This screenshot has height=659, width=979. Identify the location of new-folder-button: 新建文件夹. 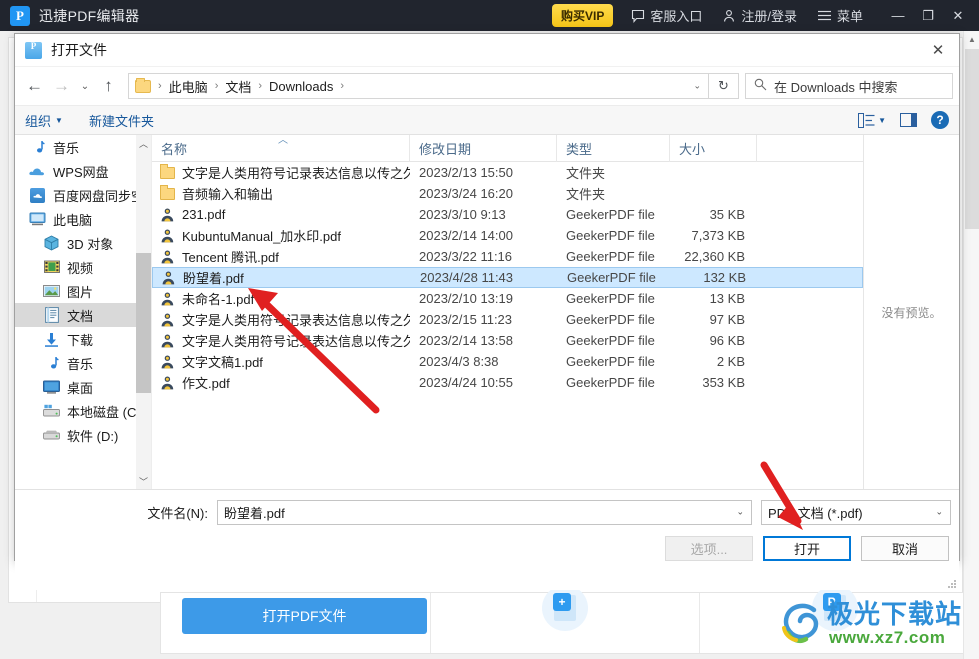
(121, 120).